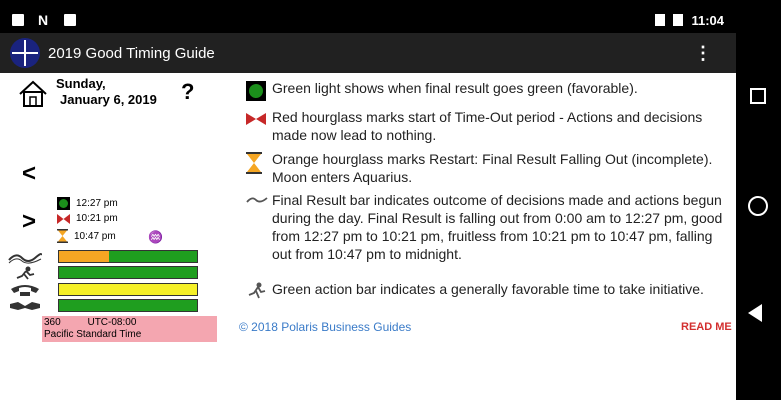 Image resolution: width=781 pixels, height=400 pixels. Describe the element at coordinates (97, 218) in the screenshot. I see `red-hourglass-time: 10:21 pm` at that location.